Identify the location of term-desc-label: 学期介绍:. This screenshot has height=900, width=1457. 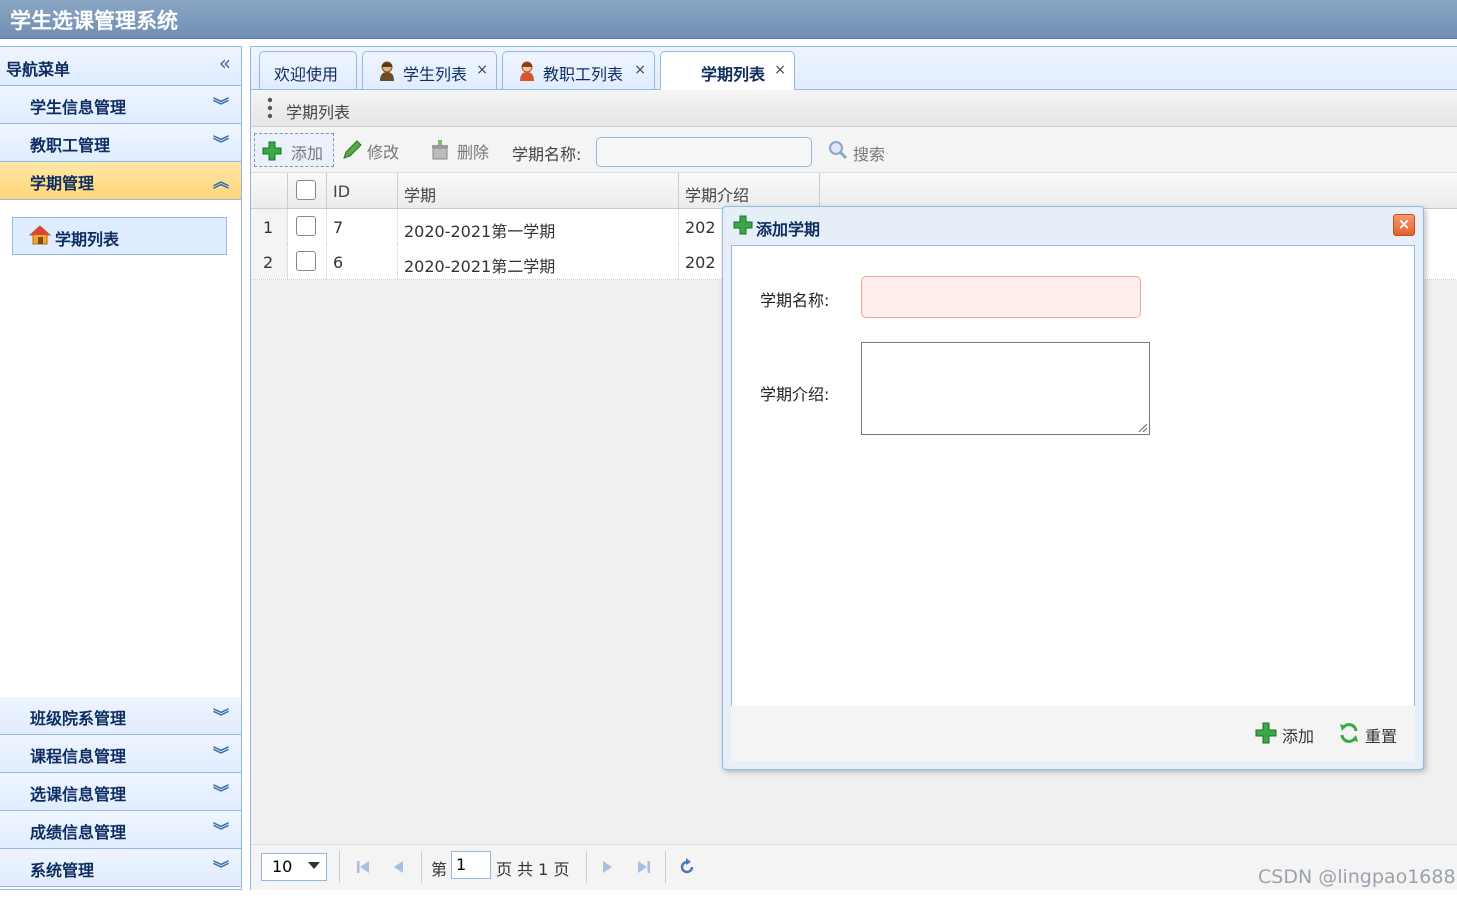
(795, 394).